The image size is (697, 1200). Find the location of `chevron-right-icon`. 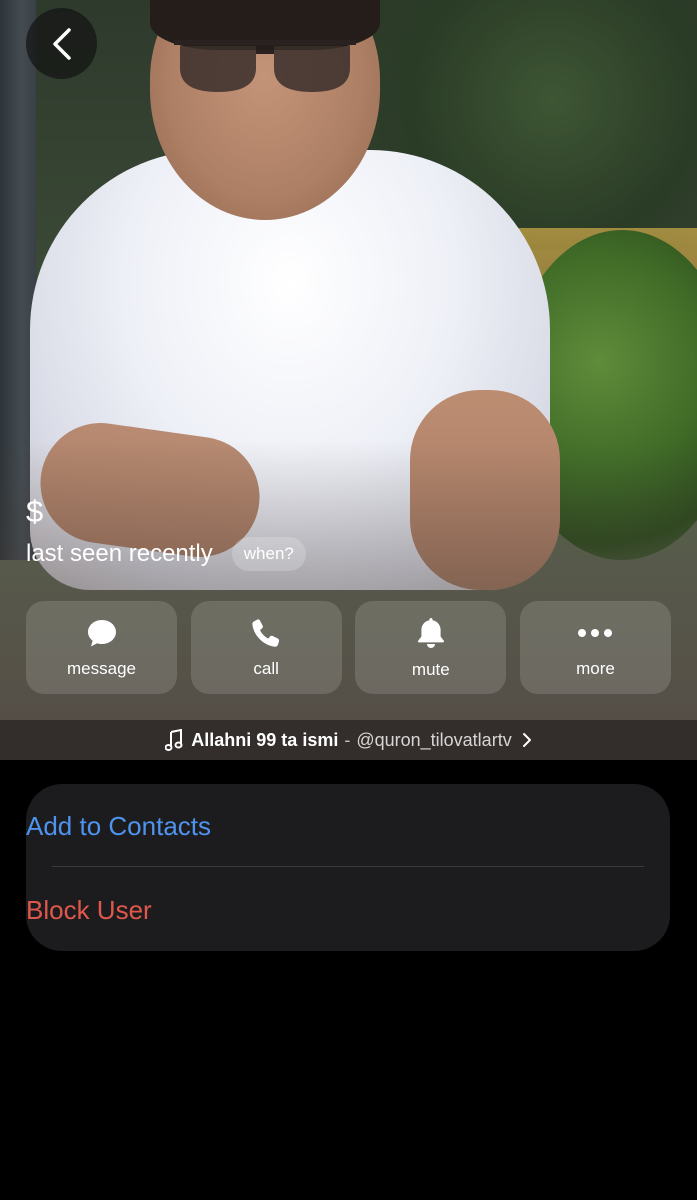

chevron-right-icon is located at coordinates (526, 740).